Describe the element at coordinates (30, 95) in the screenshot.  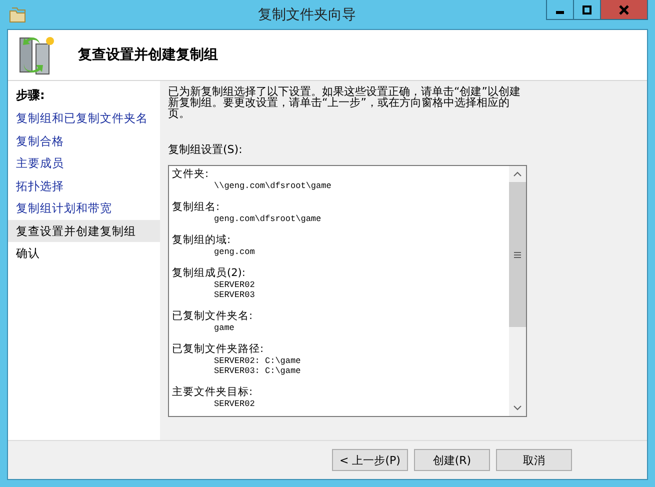
I see `steps-heading: 步骤:` at that location.